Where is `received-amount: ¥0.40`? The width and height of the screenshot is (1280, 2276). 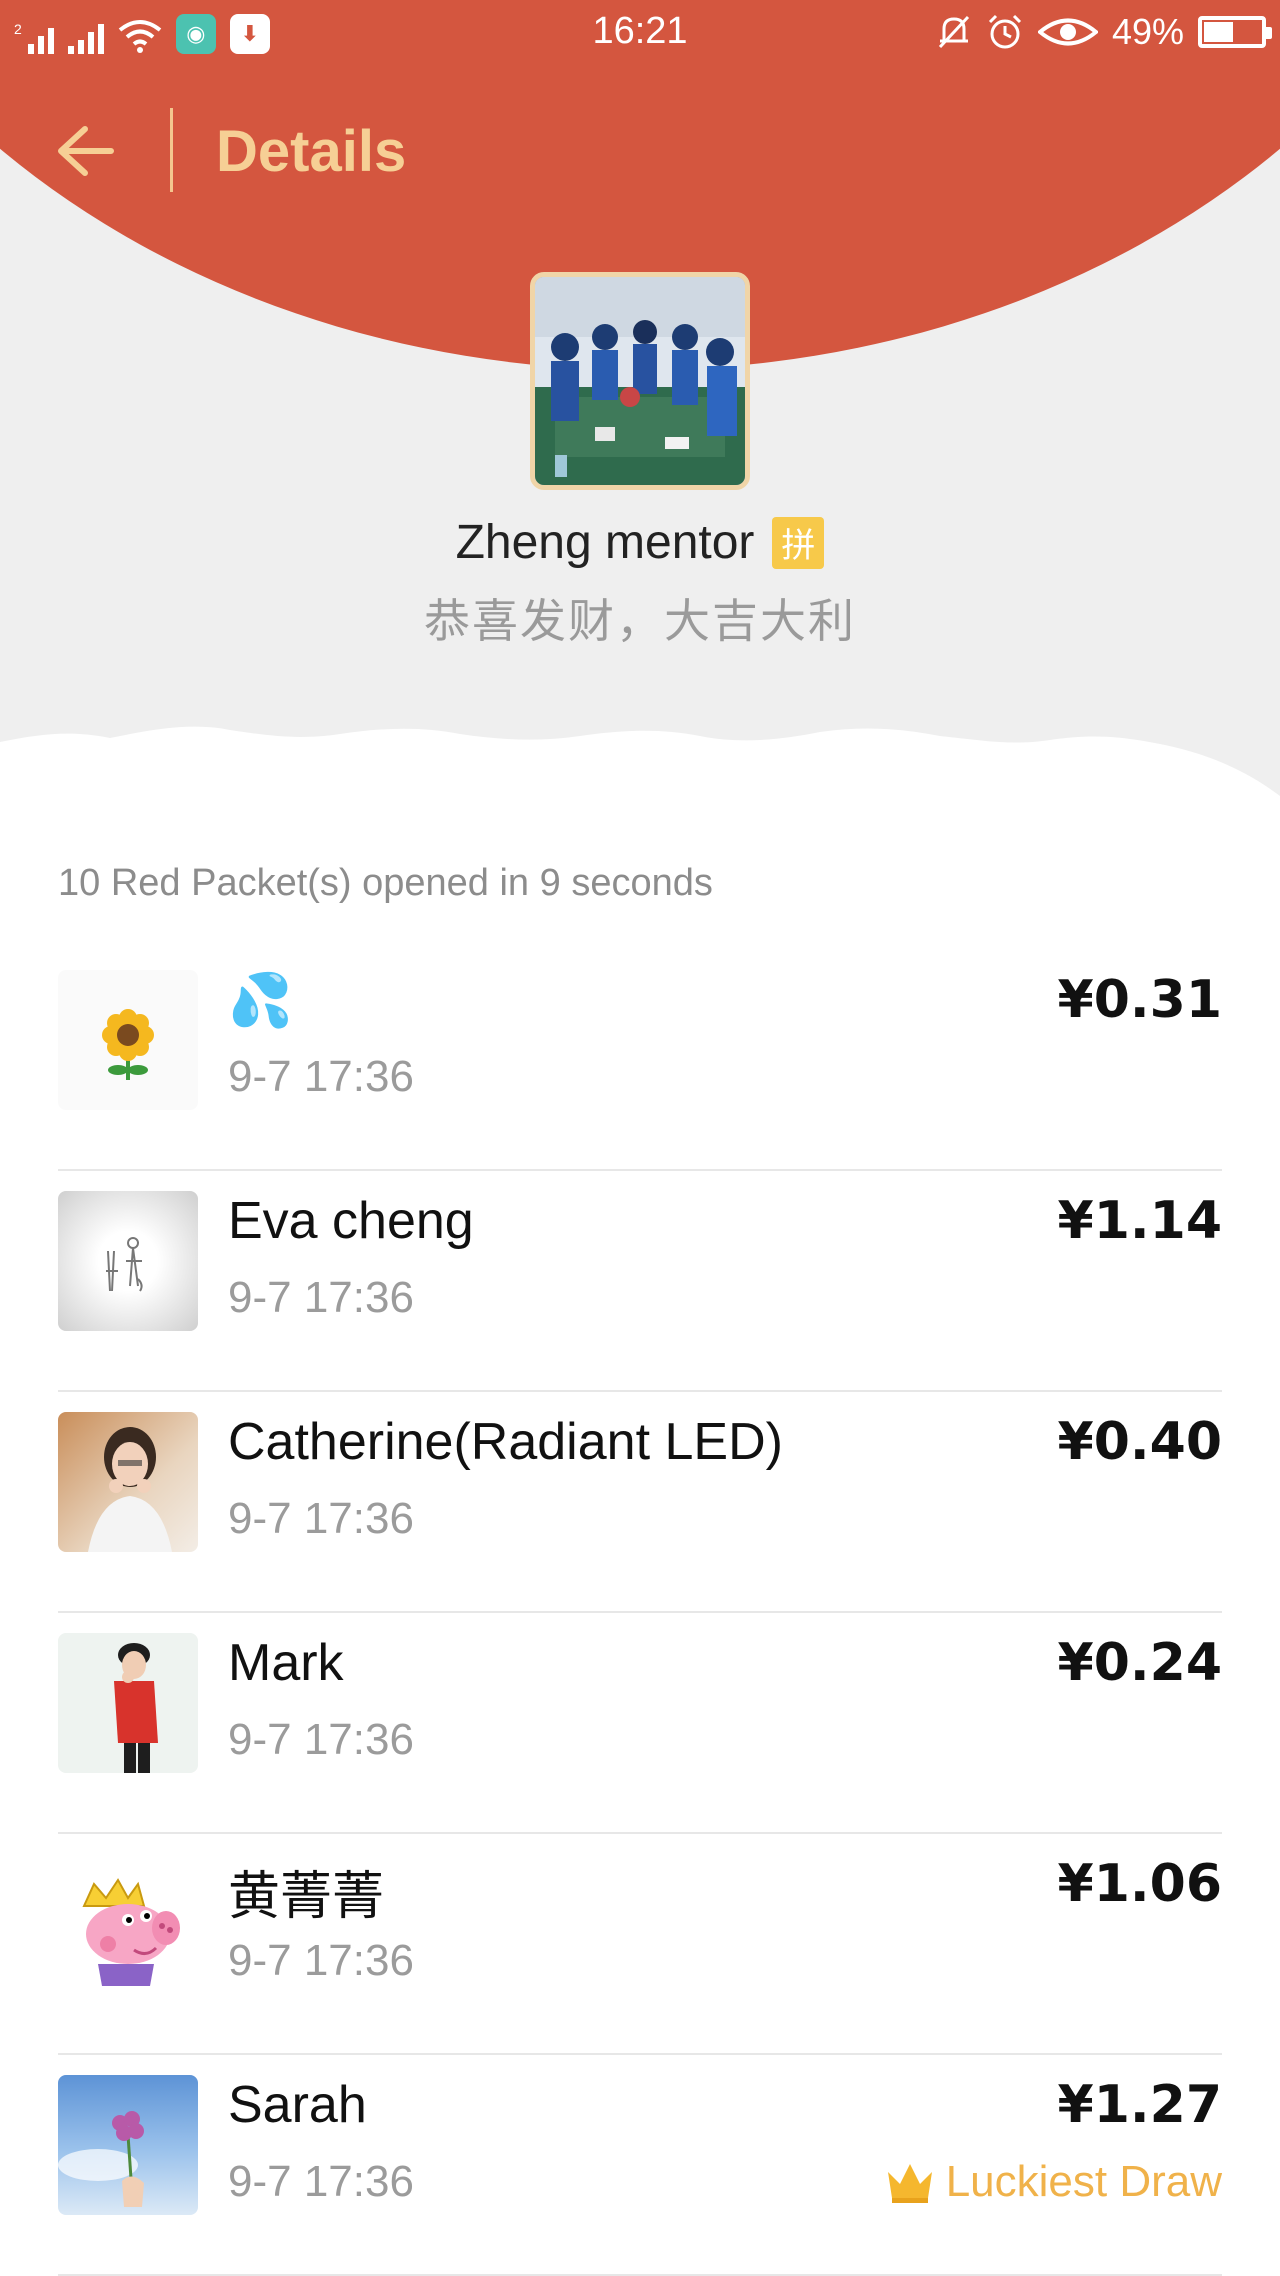 received-amount: ¥0.40 is located at coordinates (1139, 1442).